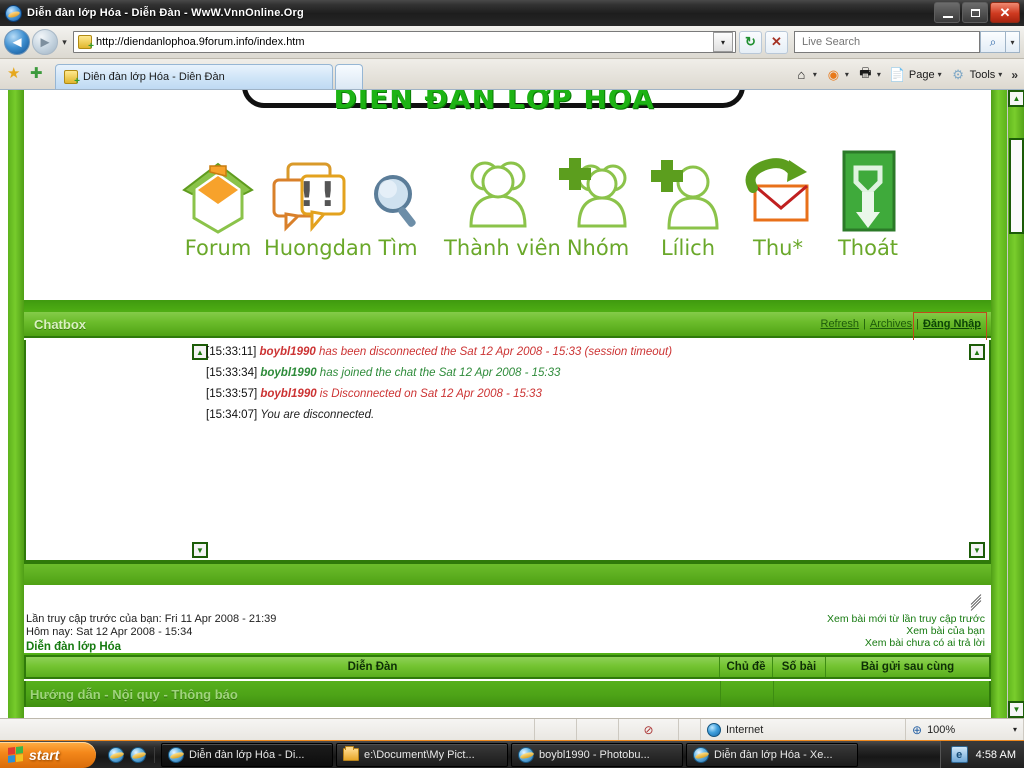  What do you see at coordinates (507, 573) in the screenshot?
I see `chatbox-footer` at bounding box center [507, 573].